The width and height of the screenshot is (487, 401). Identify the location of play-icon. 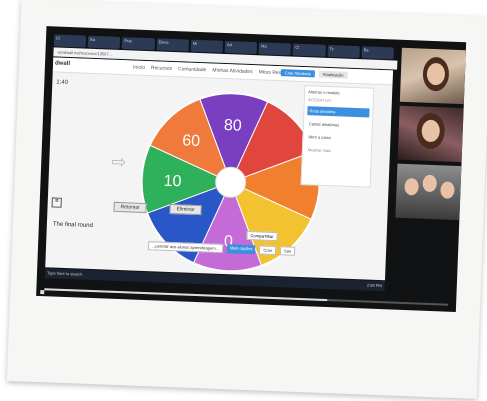
(42, 292).